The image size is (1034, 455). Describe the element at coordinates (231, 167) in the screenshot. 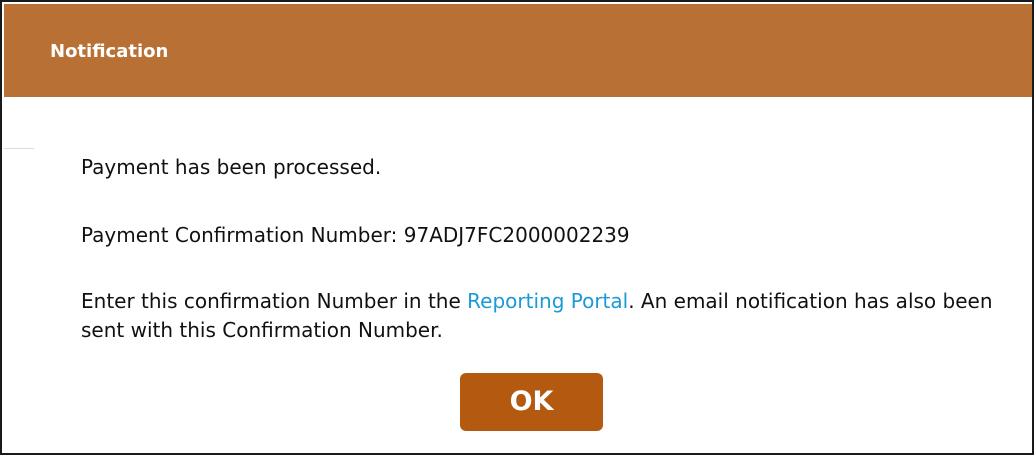

I see `processed-message: Payment has been processed.` at that location.